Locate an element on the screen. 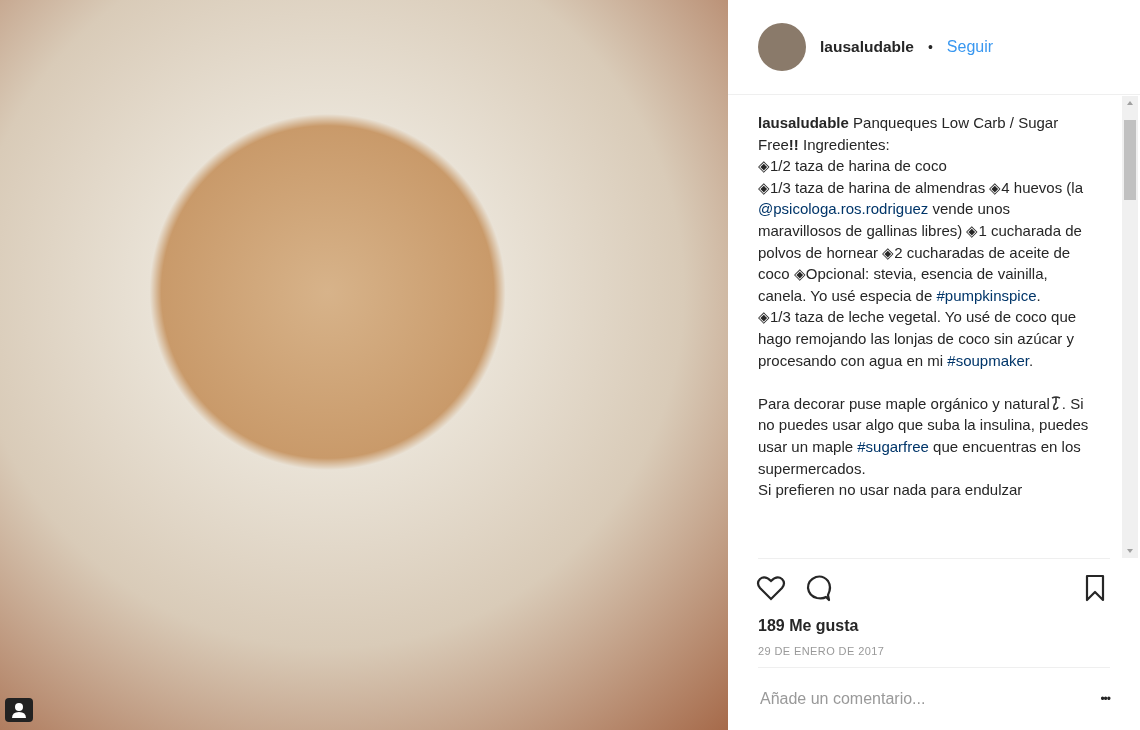 This screenshot has width=1140, height=730. speech-bubble-icon is located at coordinates (819, 588).